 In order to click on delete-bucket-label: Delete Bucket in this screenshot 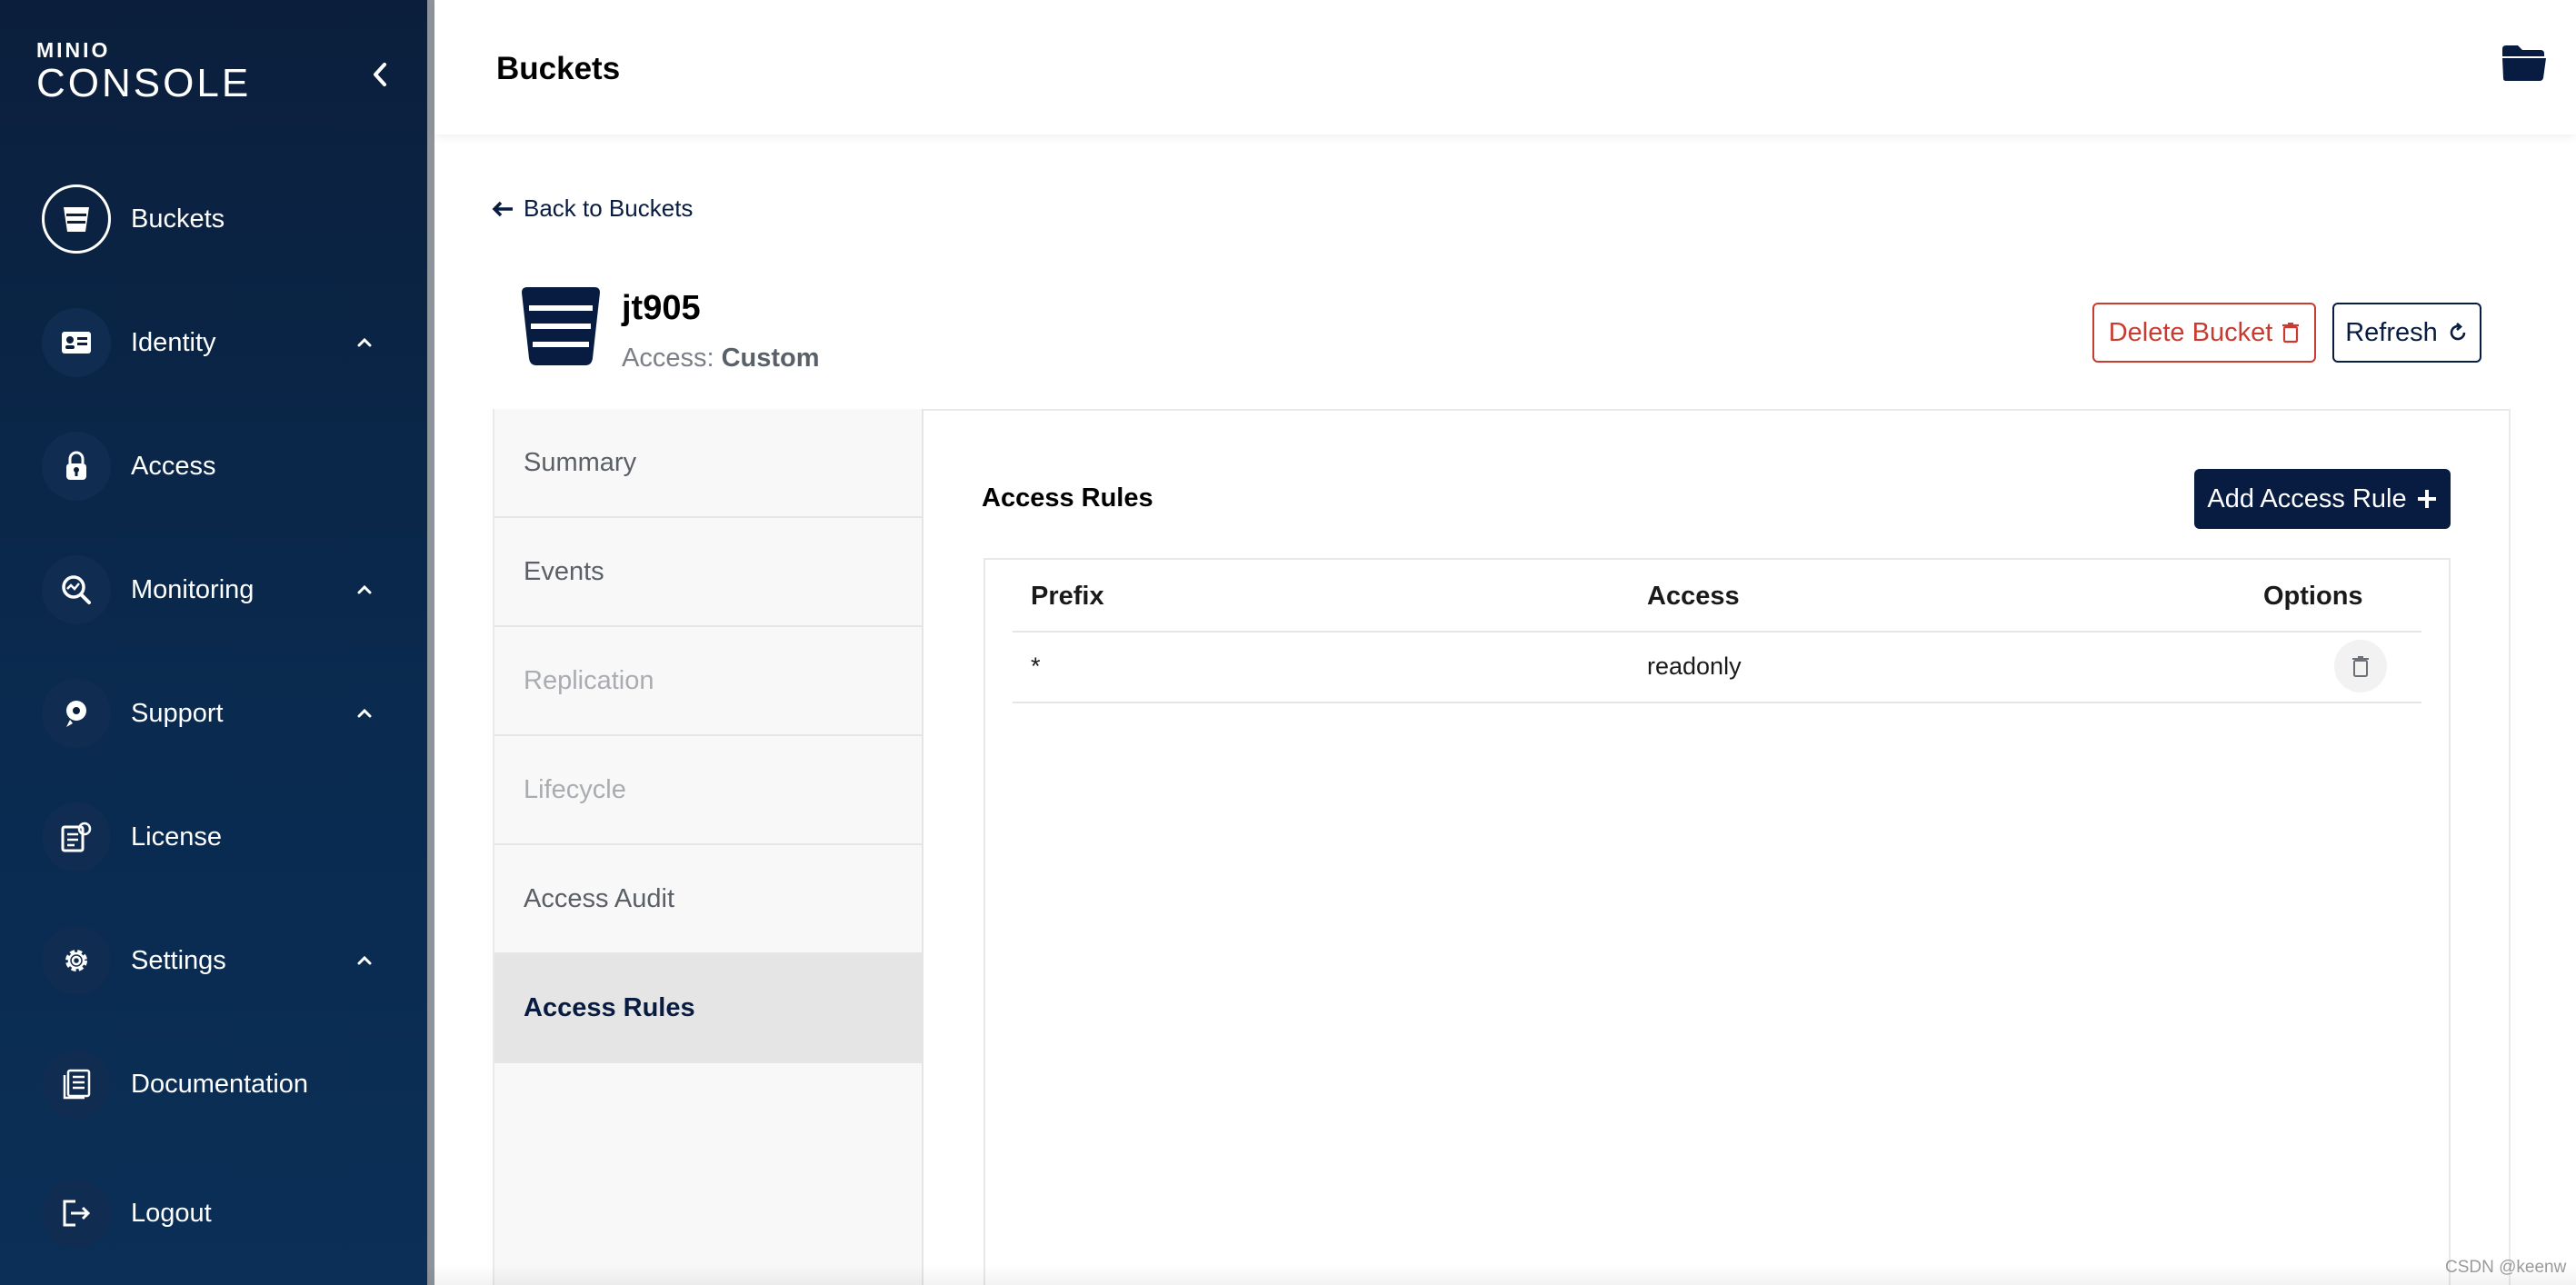, I will do `click(2190, 332)`.